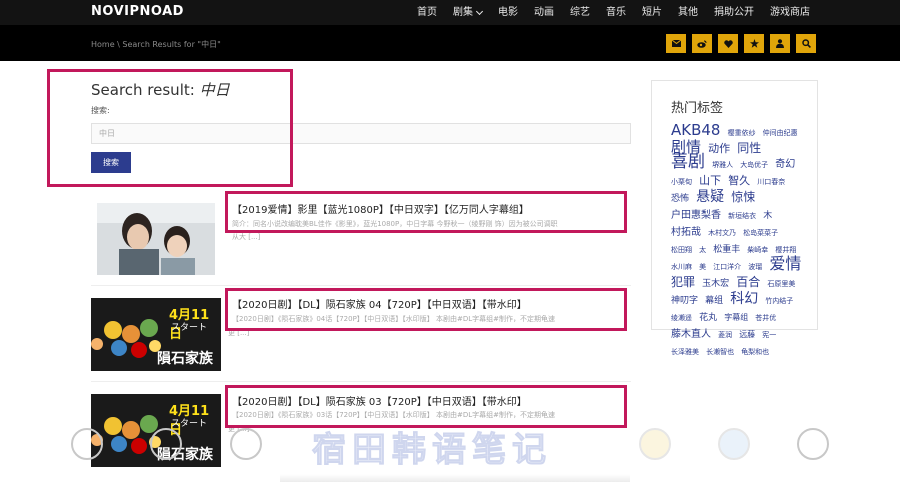 The image size is (900, 482). I want to click on tag-link: 新垣结衣, so click(742, 216).